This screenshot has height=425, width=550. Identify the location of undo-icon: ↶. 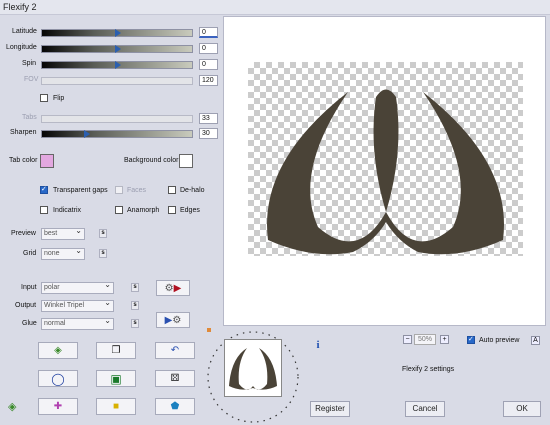
(175, 350).